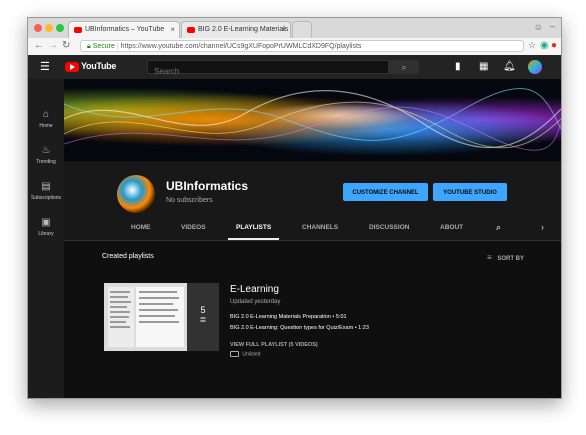 The height and width of the screenshot is (435, 586). I want to click on sidebar-item-subscriptions: ▤ Subscriptions, so click(46, 191).